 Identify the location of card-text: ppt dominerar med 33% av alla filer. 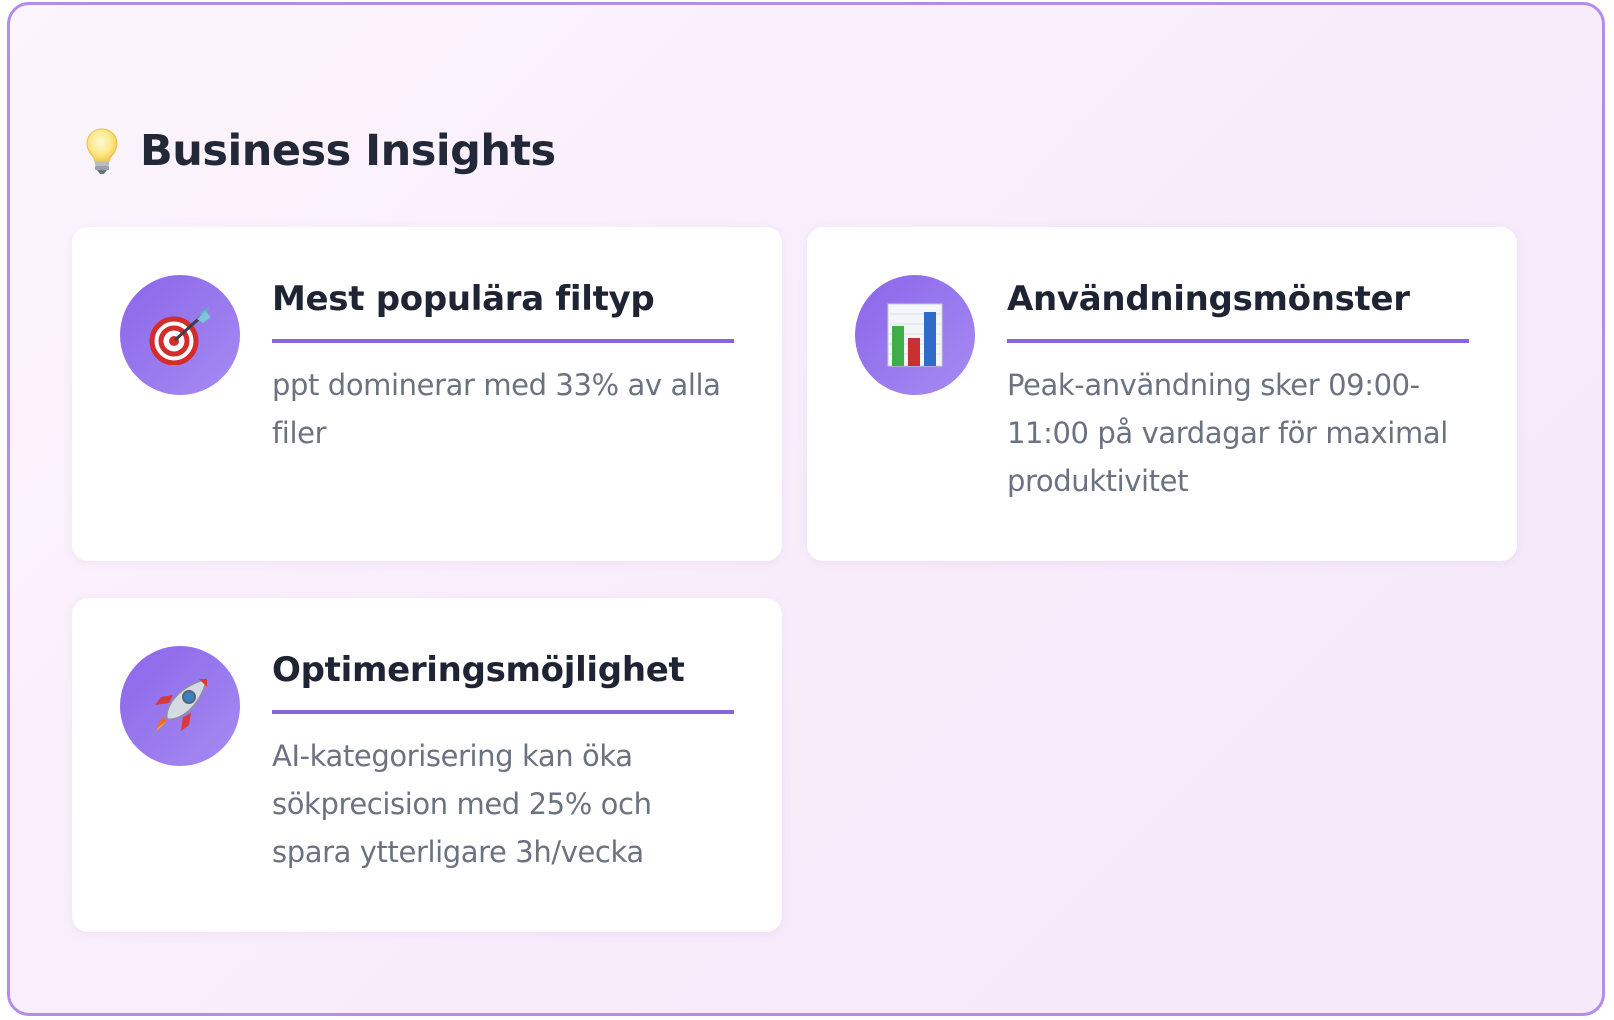
(496, 409).